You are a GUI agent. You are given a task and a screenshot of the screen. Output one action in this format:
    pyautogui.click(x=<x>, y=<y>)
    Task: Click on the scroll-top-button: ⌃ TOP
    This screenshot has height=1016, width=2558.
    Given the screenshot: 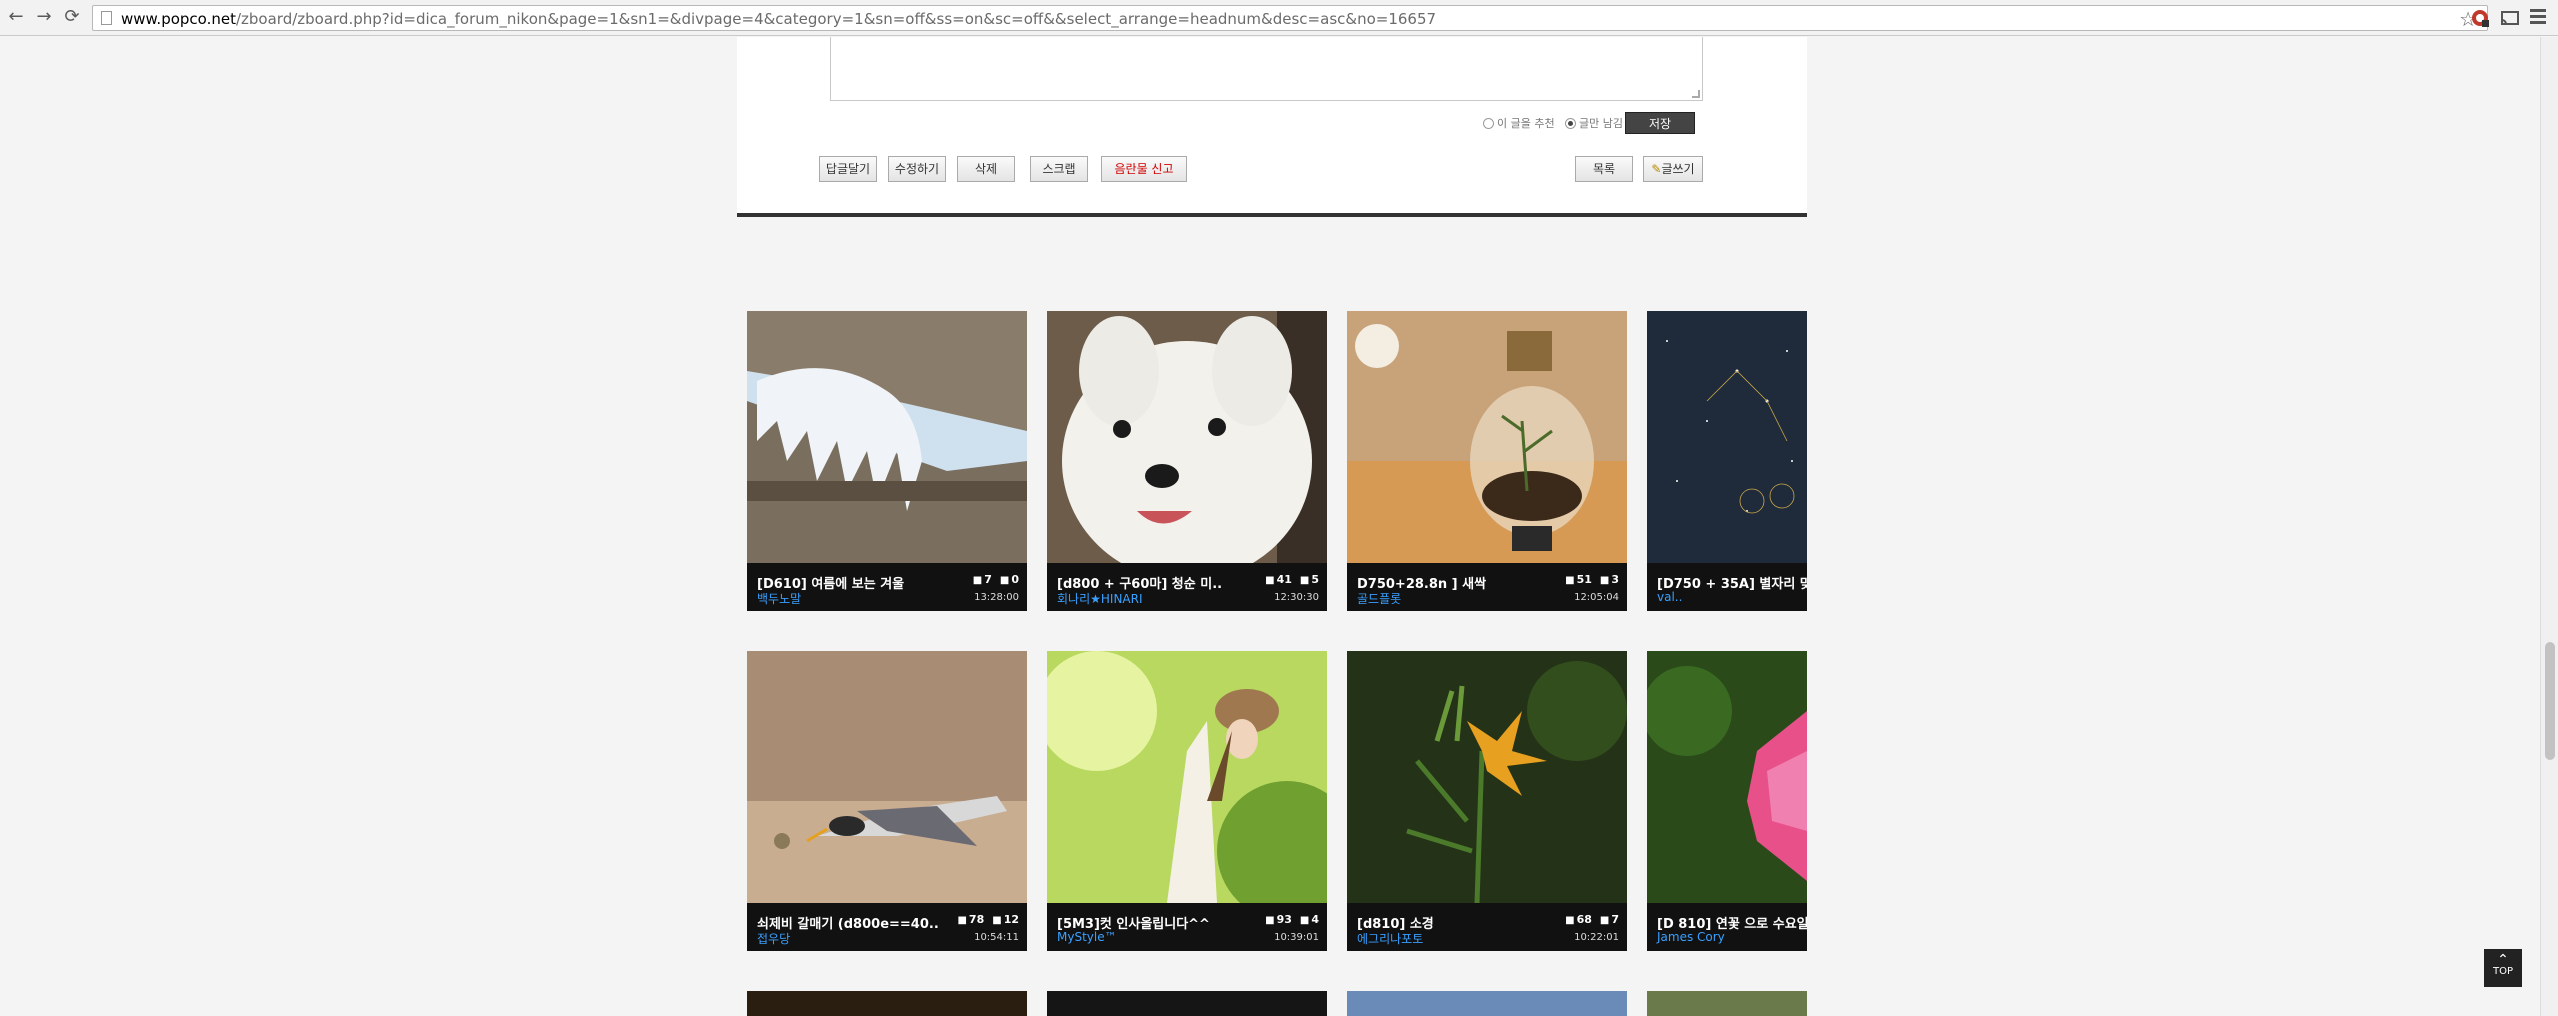 What is the action you would take?
    pyautogui.click(x=2503, y=968)
    